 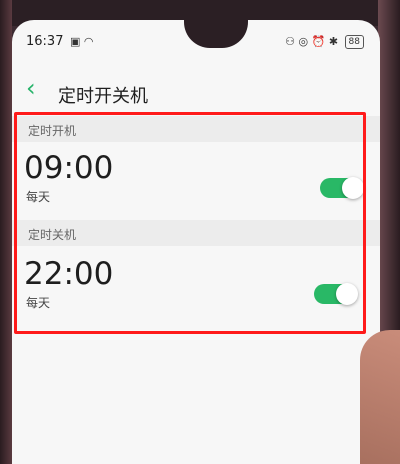 I want to click on system-status-icons: ⚇ ◎ ⏰ ✱ 88, so click(x=324, y=42).